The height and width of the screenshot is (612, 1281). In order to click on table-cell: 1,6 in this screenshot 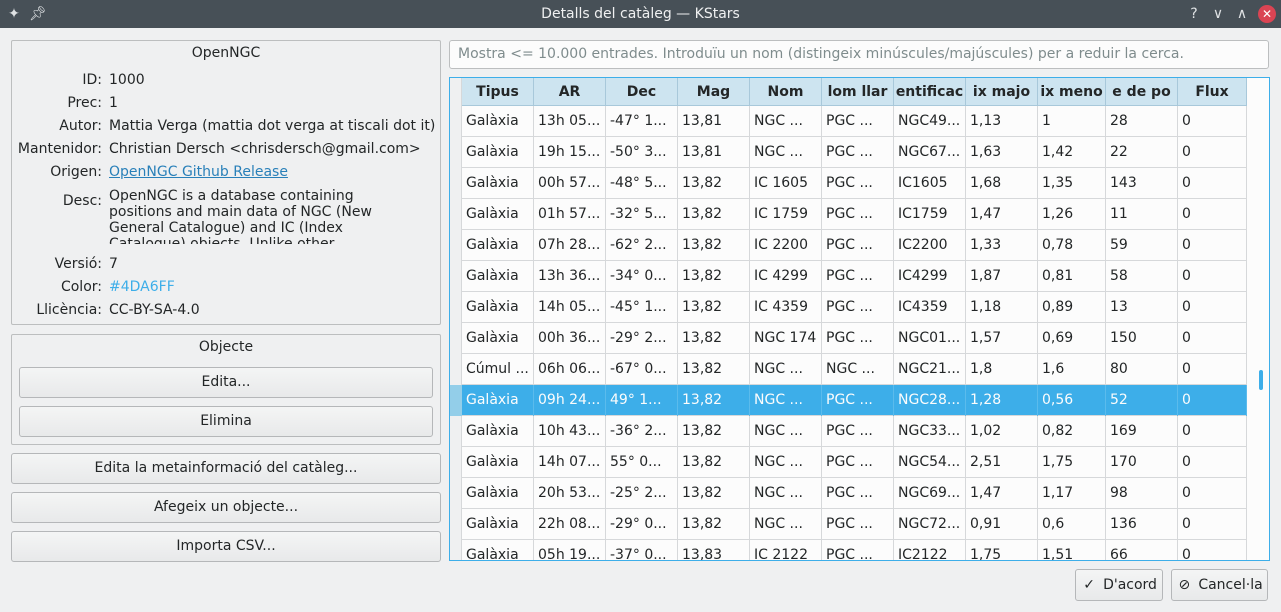, I will do `click(1072, 369)`.